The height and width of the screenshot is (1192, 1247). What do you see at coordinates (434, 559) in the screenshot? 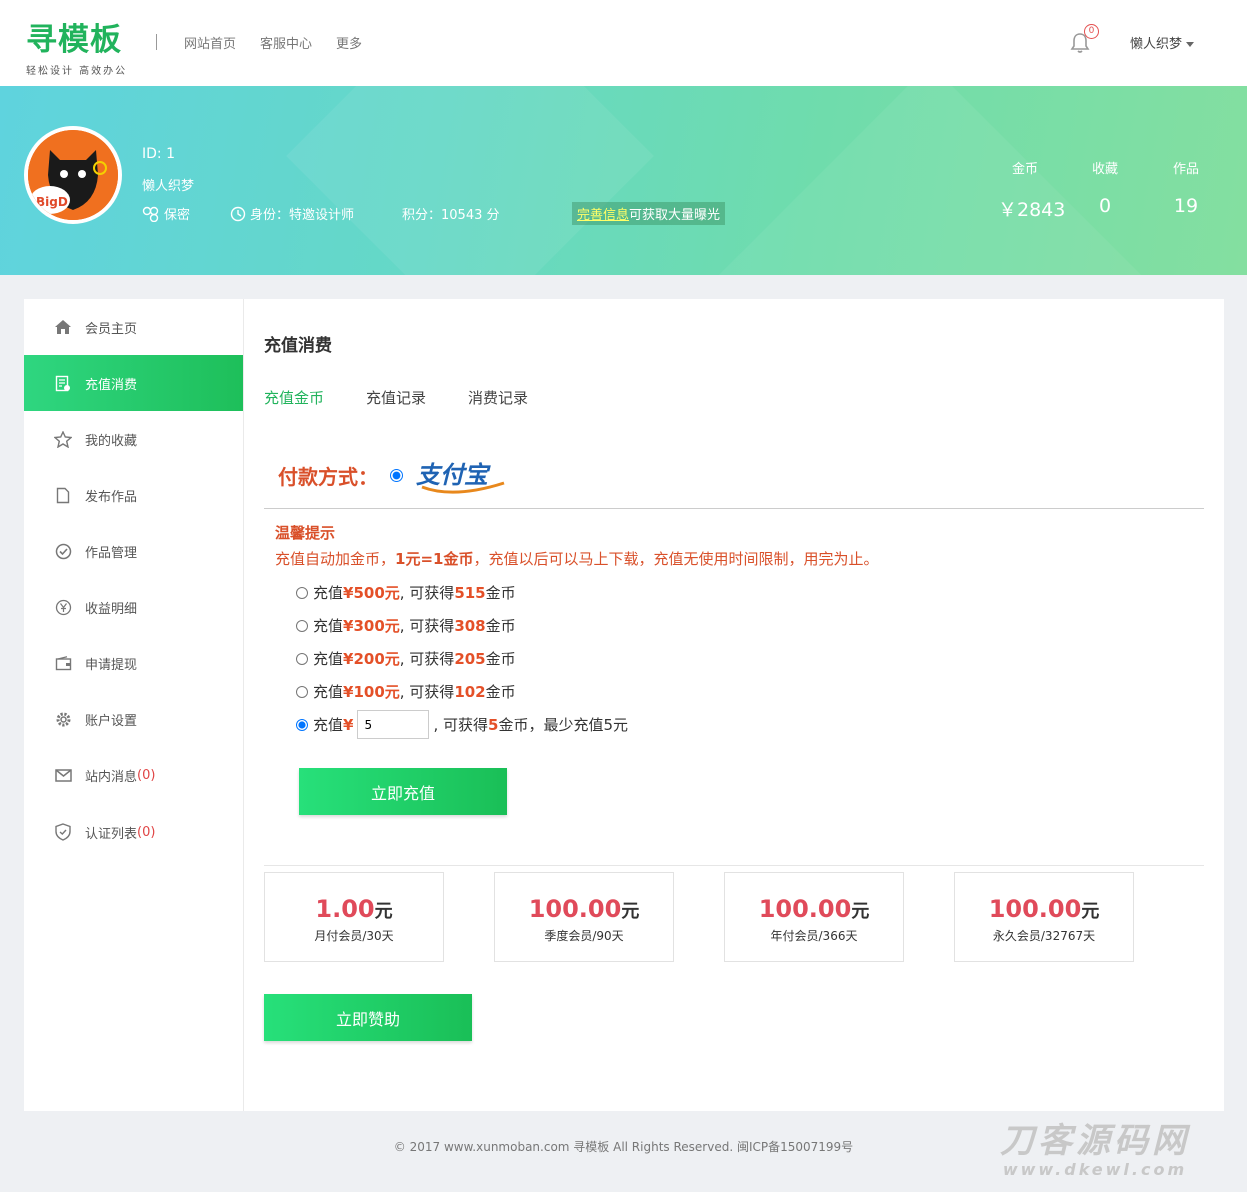
I see `tip-rate: 1元=1金币` at bounding box center [434, 559].